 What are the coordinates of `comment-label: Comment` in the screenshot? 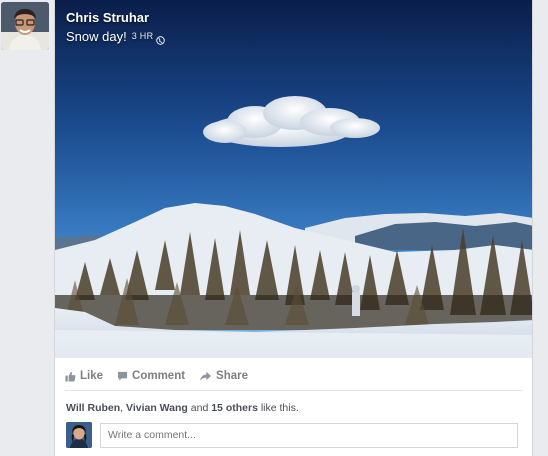 It's located at (159, 376).